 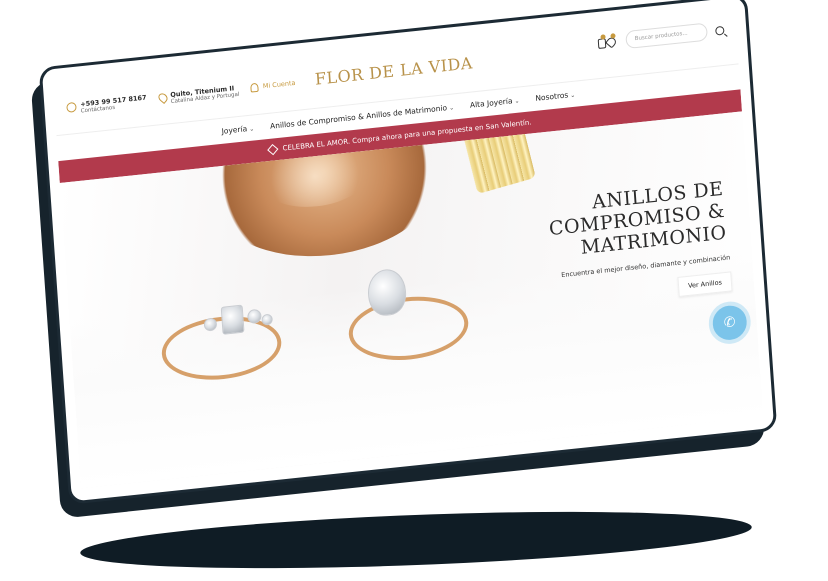 What do you see at coordinates (637, 220) in the screenshot?
I see `hero-title: ANILLOS DE COMPROMISO & MATRIMONIO` at bounding box center [637, 220].